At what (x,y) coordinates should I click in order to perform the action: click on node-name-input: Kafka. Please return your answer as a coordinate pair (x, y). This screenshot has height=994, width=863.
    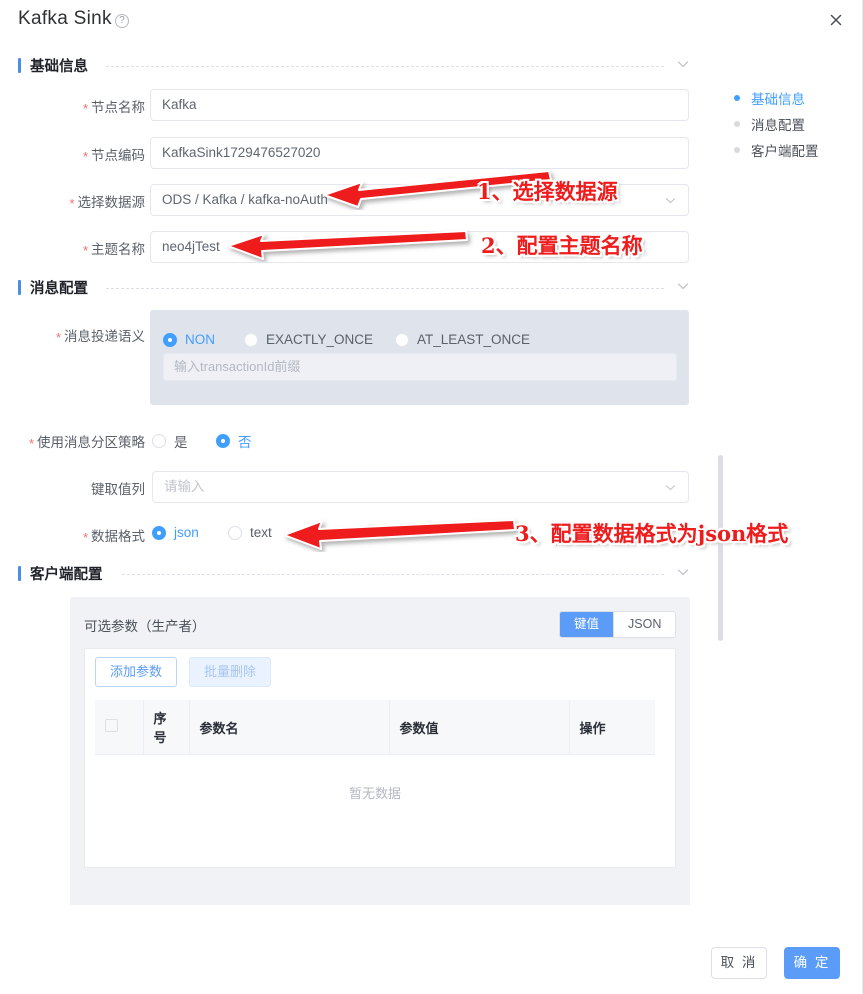
    Looking at the image, I should click on (419, 105).